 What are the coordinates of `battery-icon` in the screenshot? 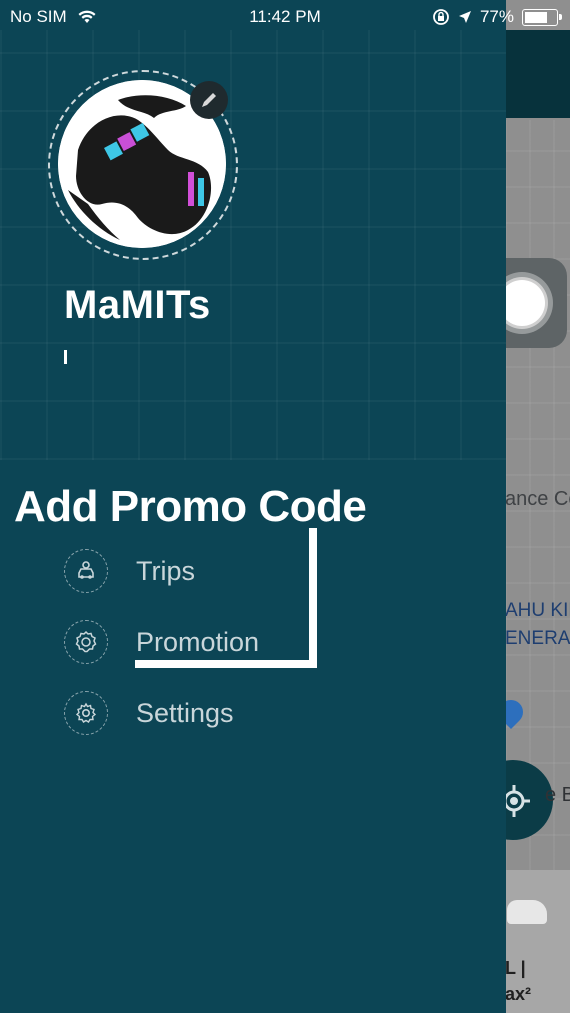 It's located at (542, 17).